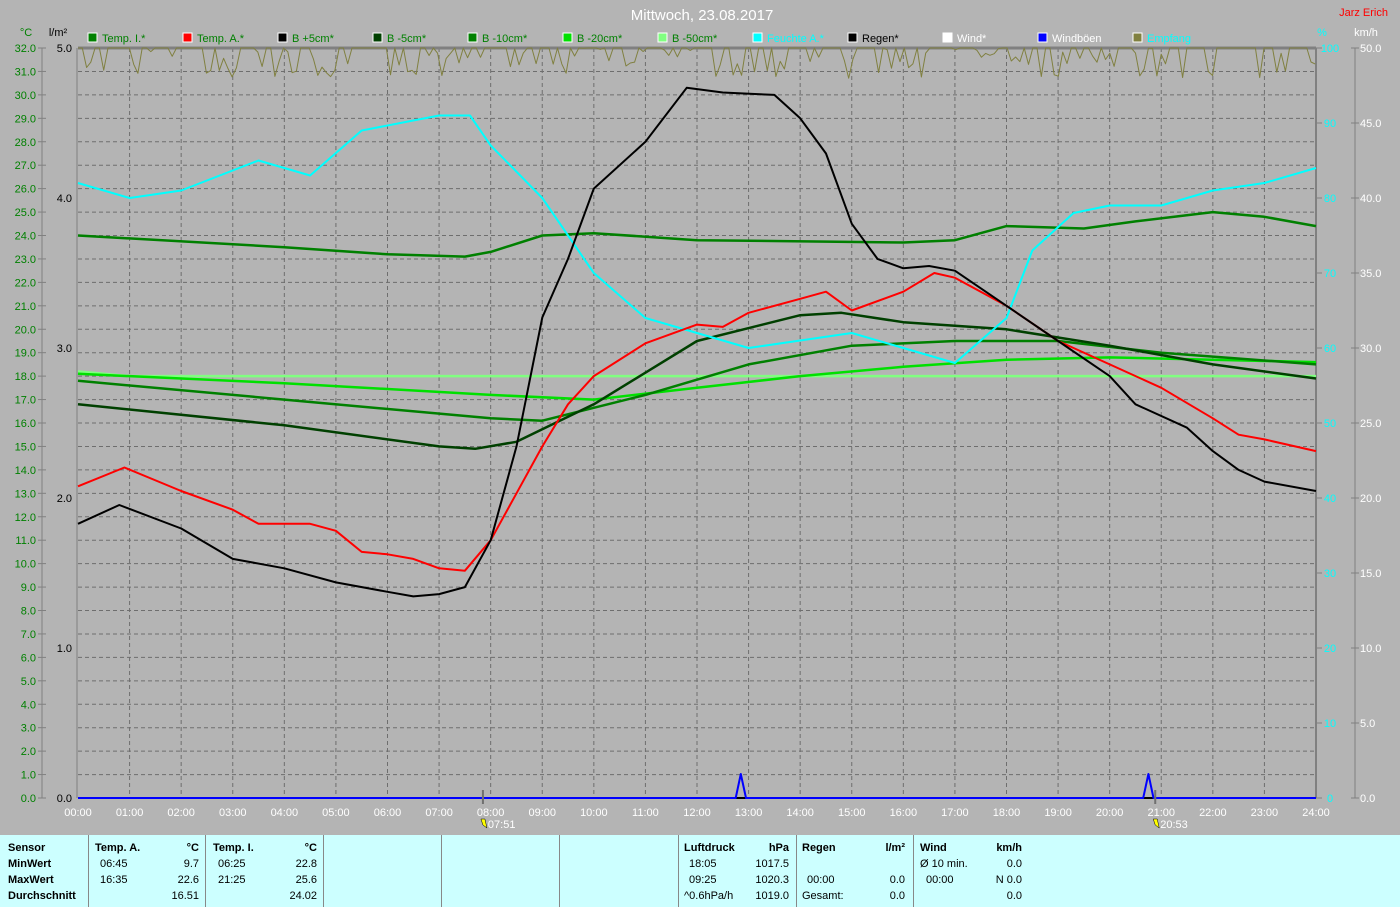  What do you see at coordinates (191, 864) in the screenshot?
I see `temp-a-min: 9.7` at bounding box center [191, 864].